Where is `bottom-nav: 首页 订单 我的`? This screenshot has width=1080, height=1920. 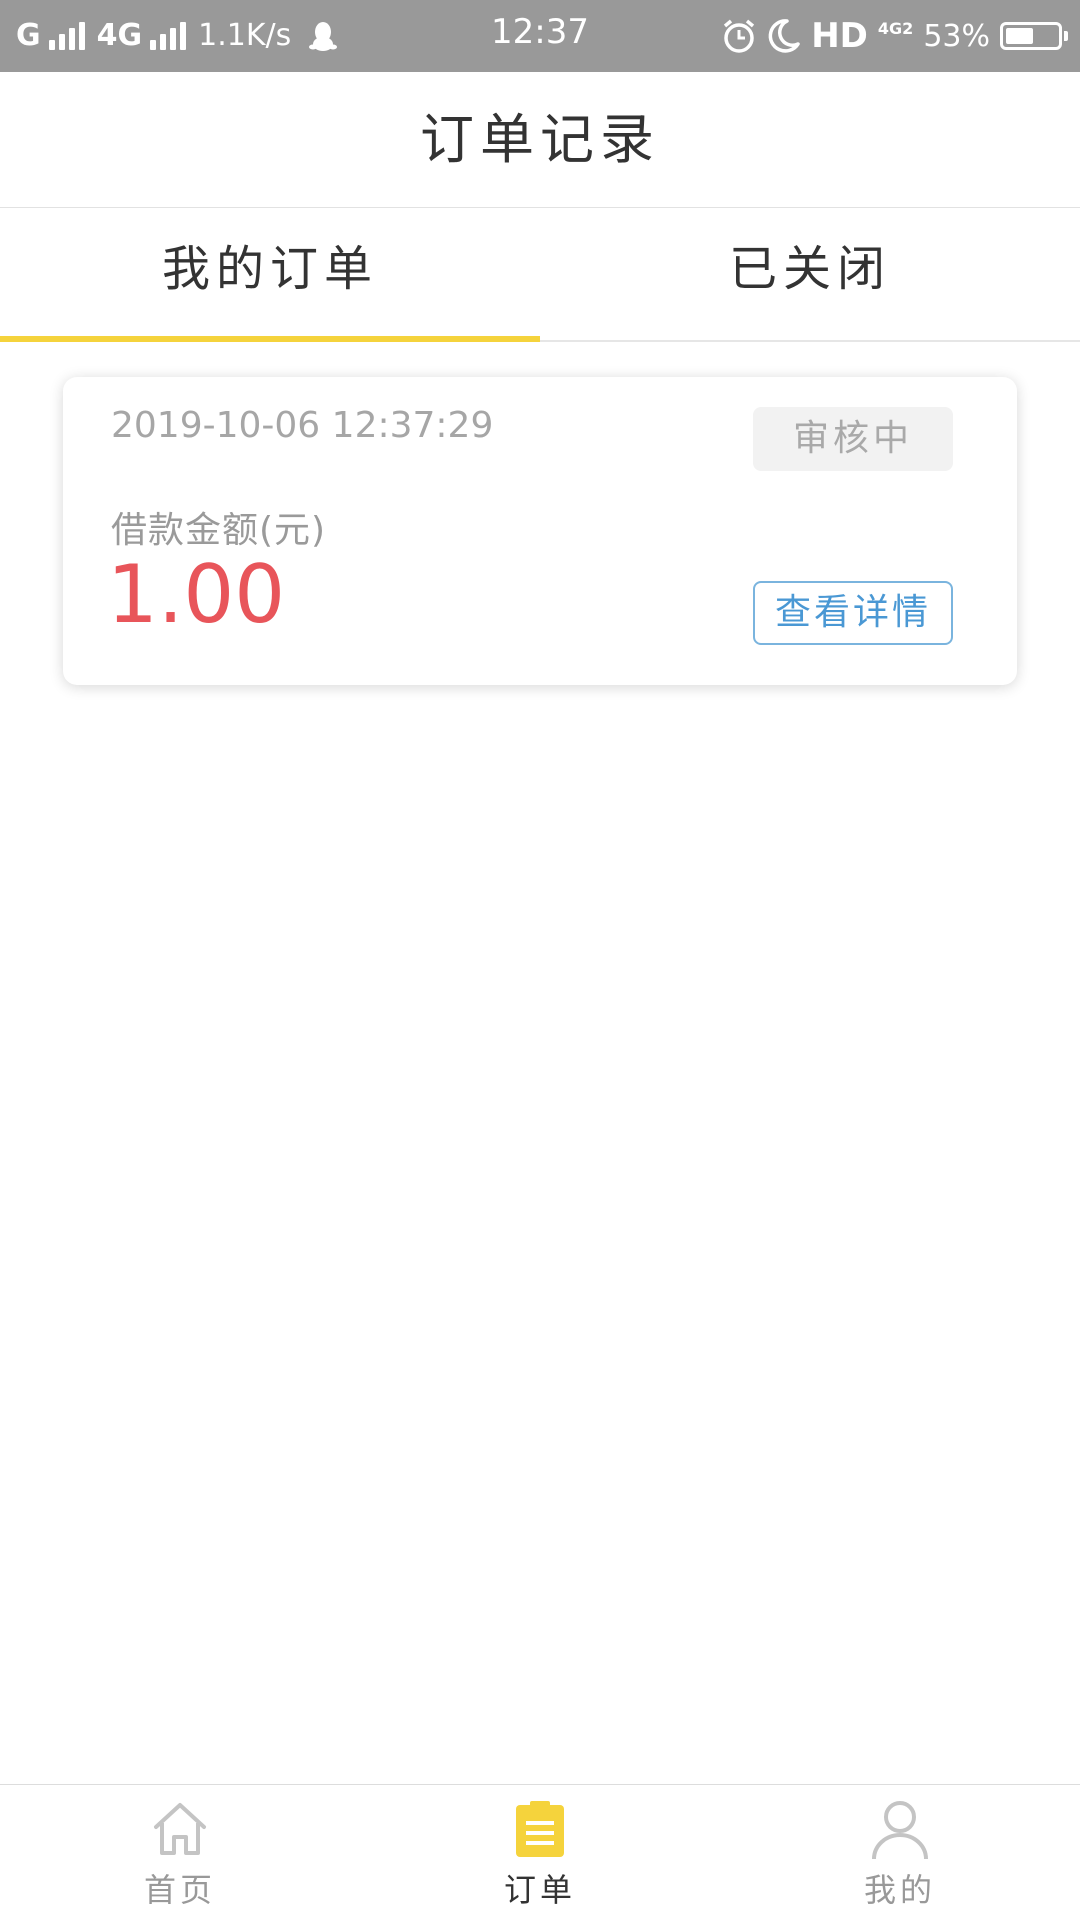 bottom-nav: 首页 订单 我的 is located at coordinates (540, 1852).